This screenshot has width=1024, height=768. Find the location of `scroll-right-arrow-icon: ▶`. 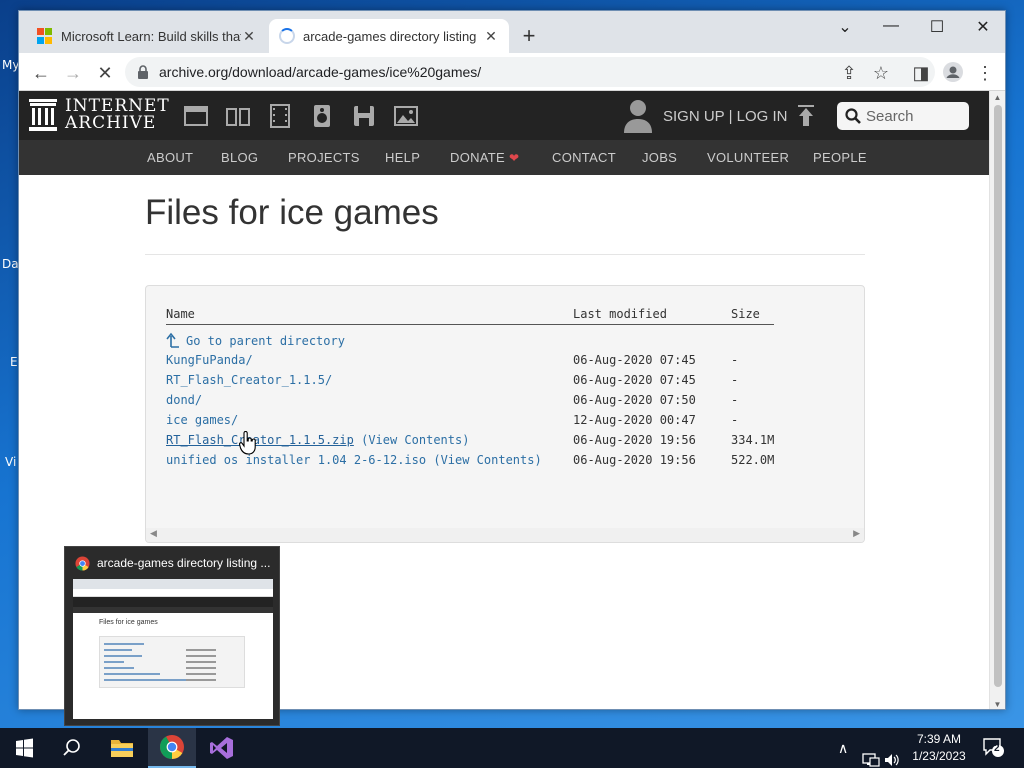

scroll-right-arrow-icon: ▶ is located at coordinates (856, 534).